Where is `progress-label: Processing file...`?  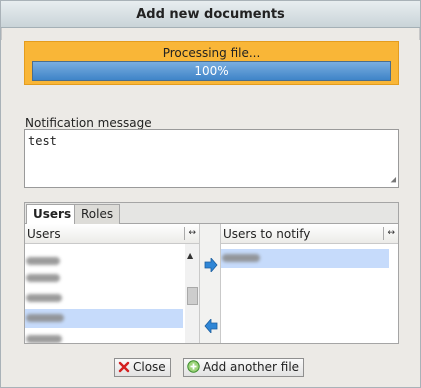 progress-label: Processing file... is located at coordinates (211, 53).